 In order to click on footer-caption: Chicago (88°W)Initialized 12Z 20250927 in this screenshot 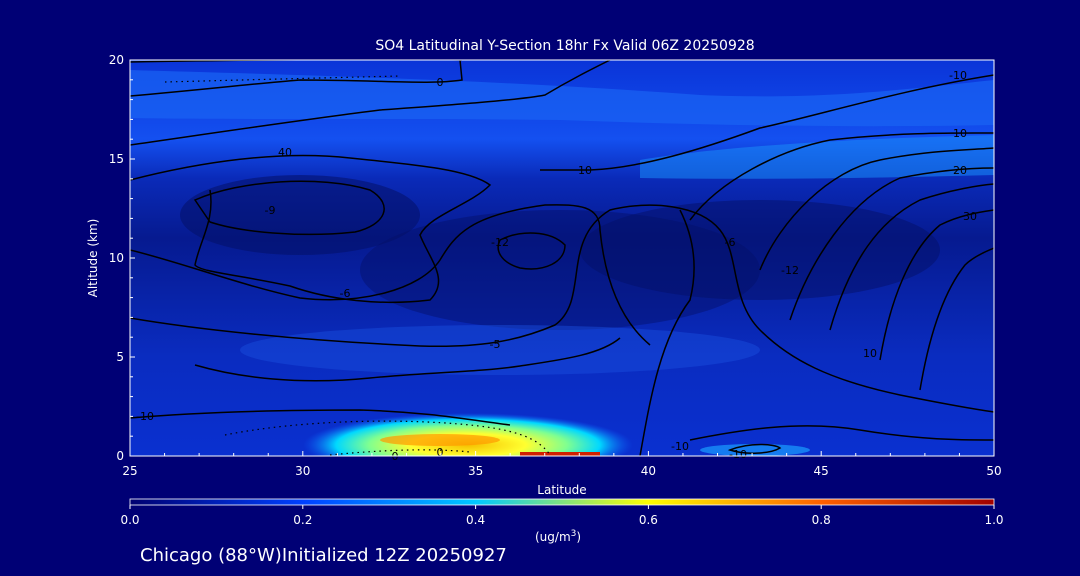, I will do `click(323, 555)`.